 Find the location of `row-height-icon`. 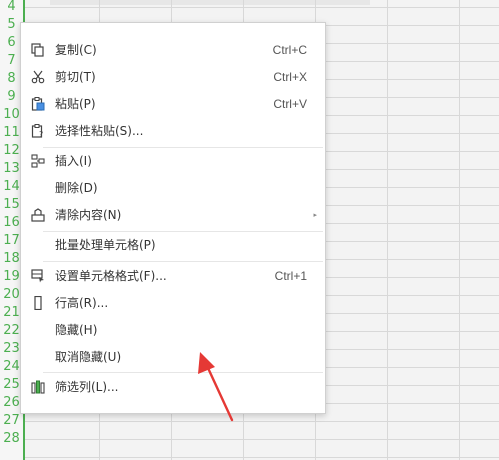

row-height-icon is located at coordinates (38, 303).